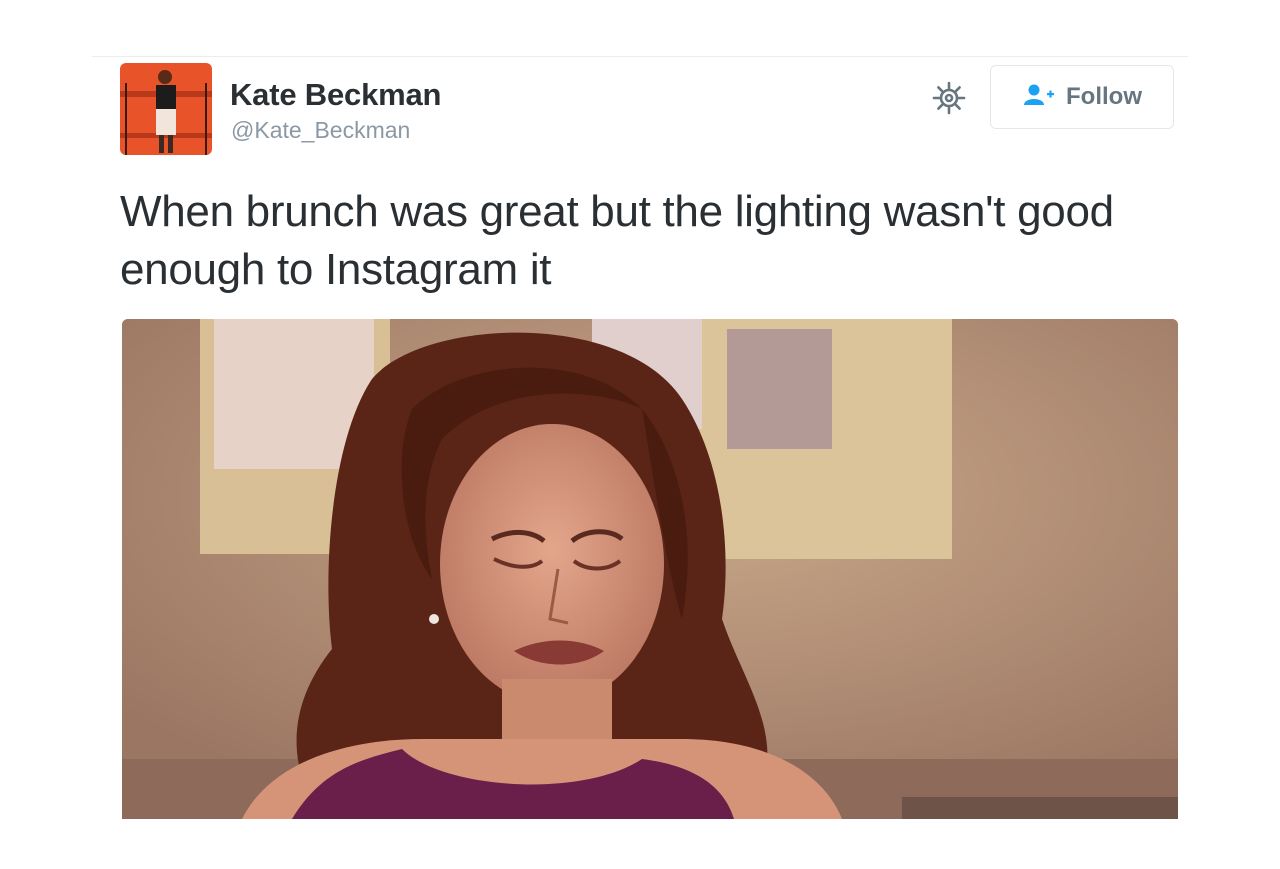 The height and width of the screenshot is (869, 1280). Describe the element at coordinates (335, 95) in the screenshot. I see `display-name: Kate Beckman` at that location.